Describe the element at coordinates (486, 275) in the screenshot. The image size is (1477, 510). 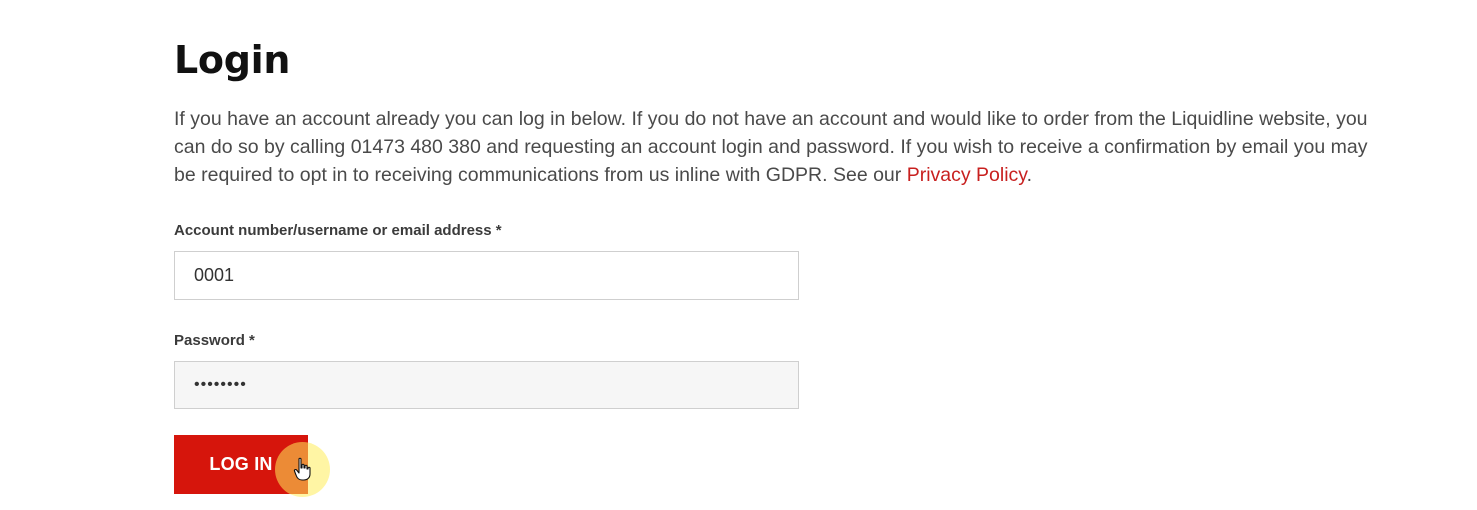
I see `username-input` at that location.